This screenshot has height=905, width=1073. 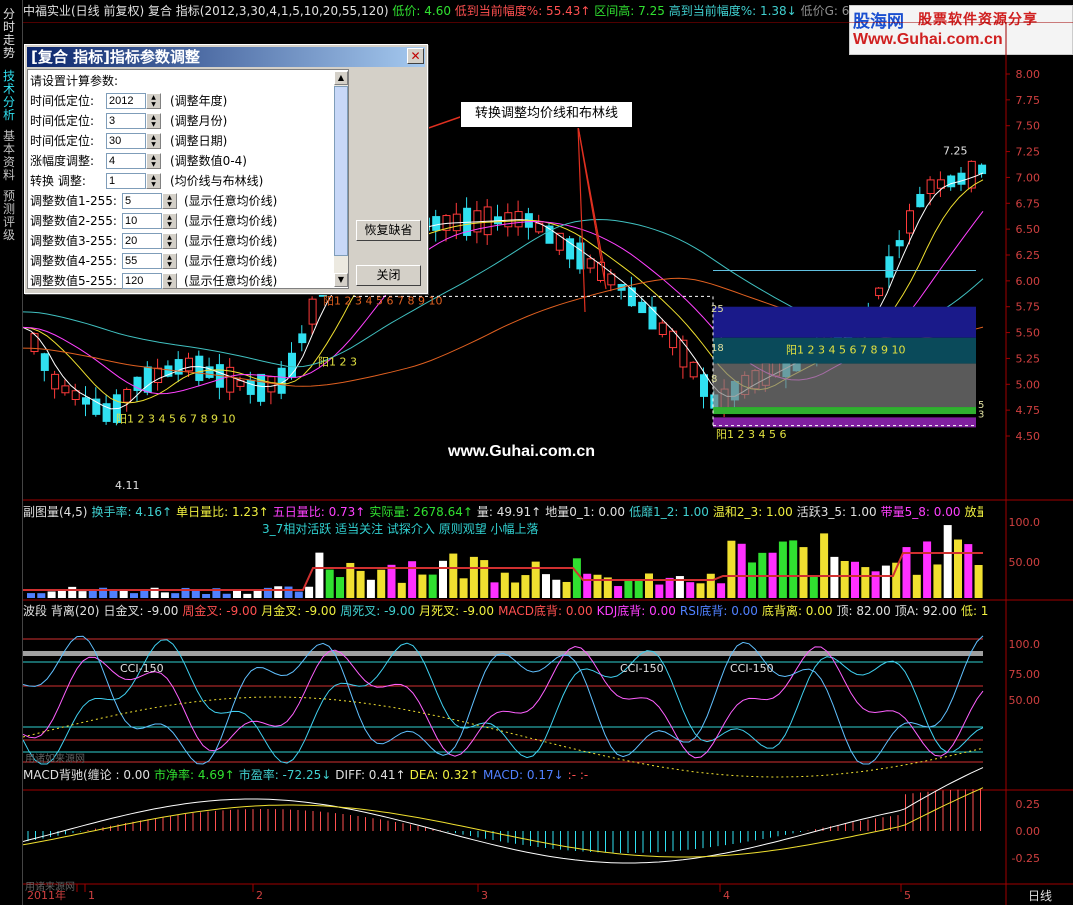 What do you see at coordinates (920, 512) in the screenshot?
I see `indicator-value: 带量5_8: 0.00` at bounding box center [920, 512].